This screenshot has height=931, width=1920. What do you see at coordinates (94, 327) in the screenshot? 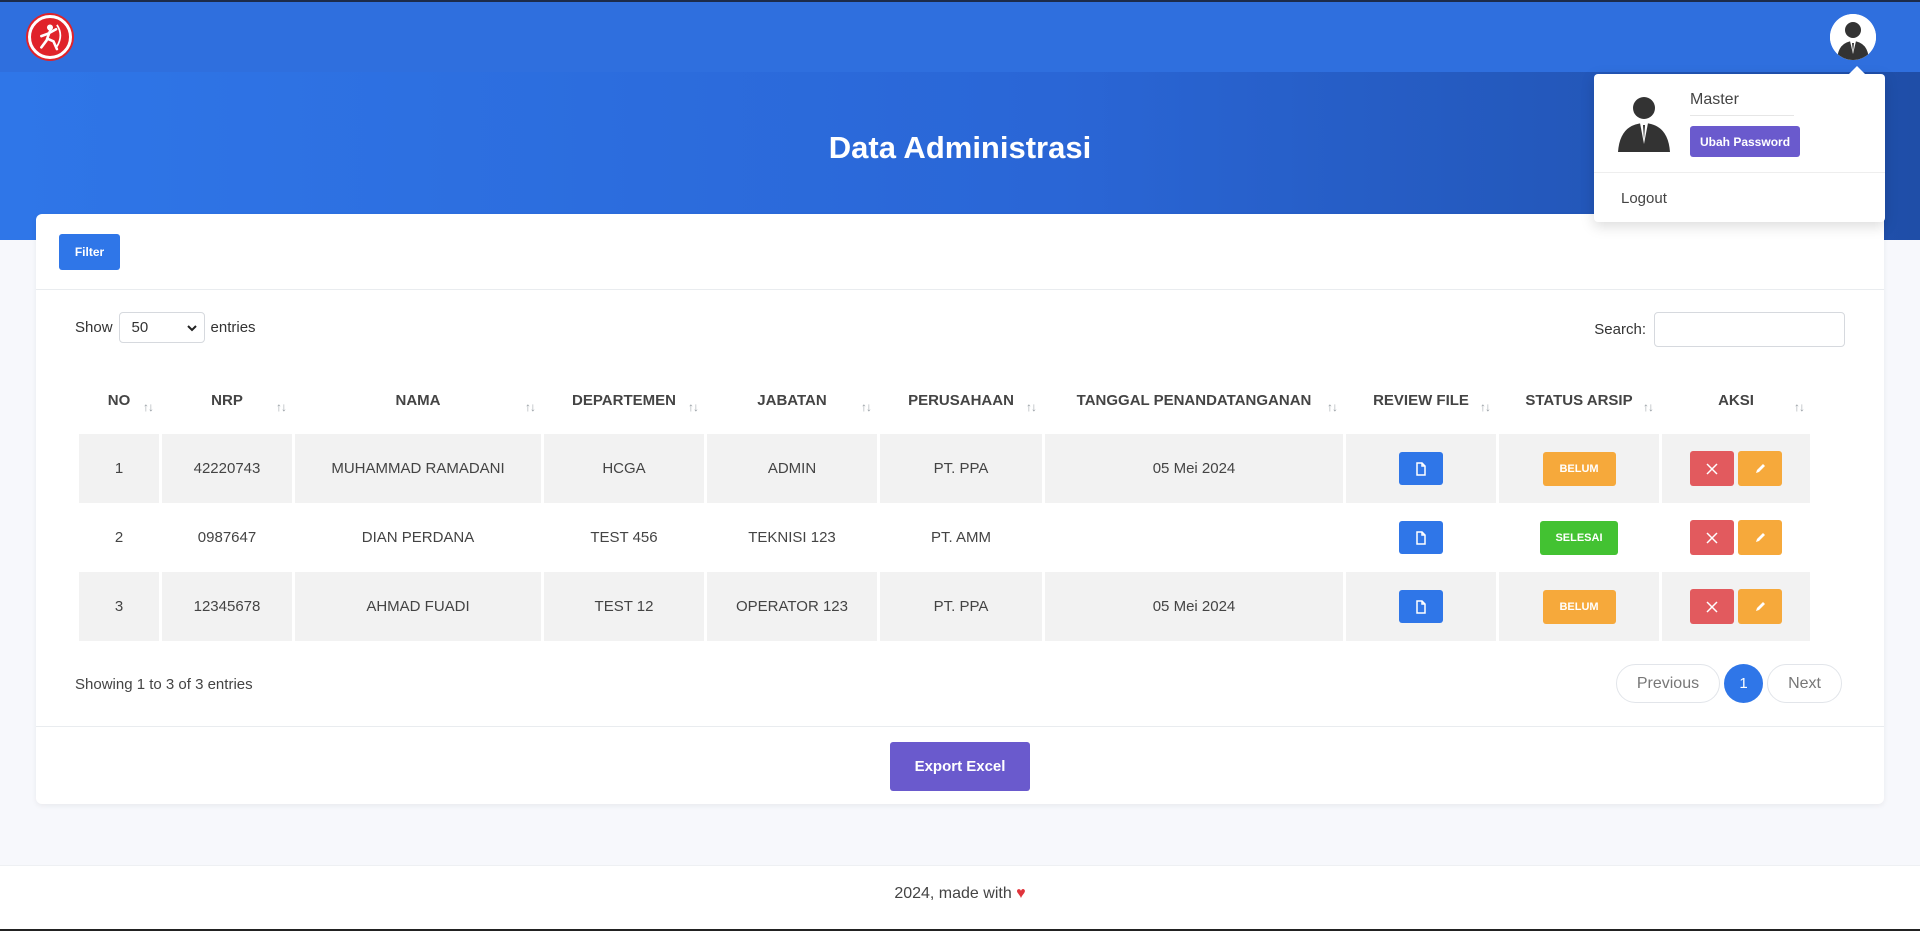
I see `show-label: Show` at bounding box center [94, 327].